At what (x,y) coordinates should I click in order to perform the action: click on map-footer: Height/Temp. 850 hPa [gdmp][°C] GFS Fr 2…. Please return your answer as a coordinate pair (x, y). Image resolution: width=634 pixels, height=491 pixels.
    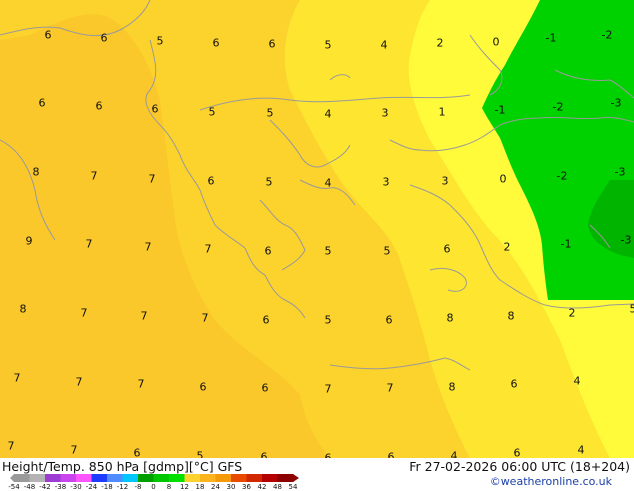
    Looking at the image, I should click on (317, 474).